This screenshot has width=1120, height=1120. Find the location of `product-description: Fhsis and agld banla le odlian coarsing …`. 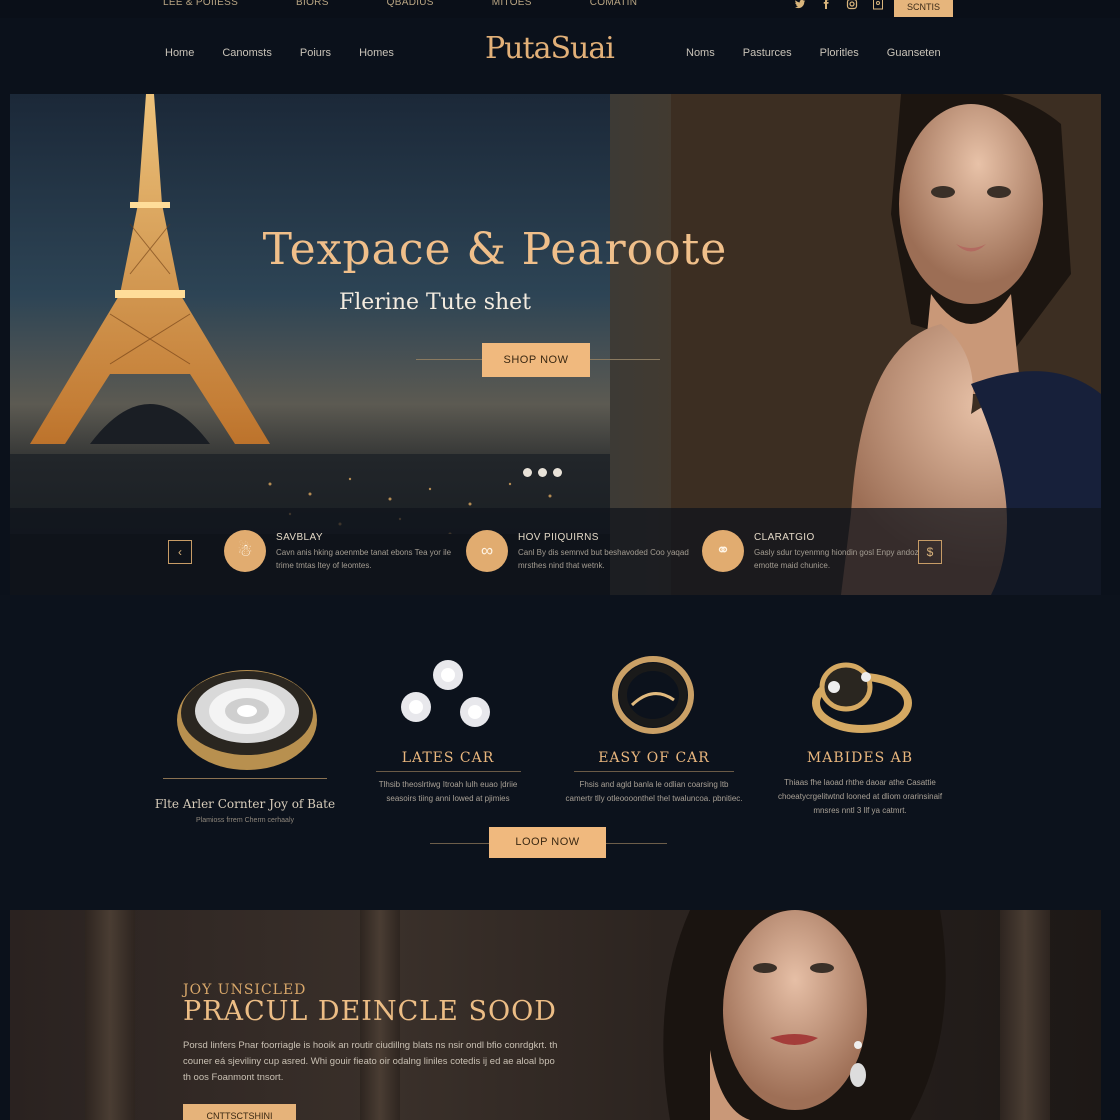

product-description: Fhsis and agld banla le odlian coarsing … is located at coordinates (654, 791).